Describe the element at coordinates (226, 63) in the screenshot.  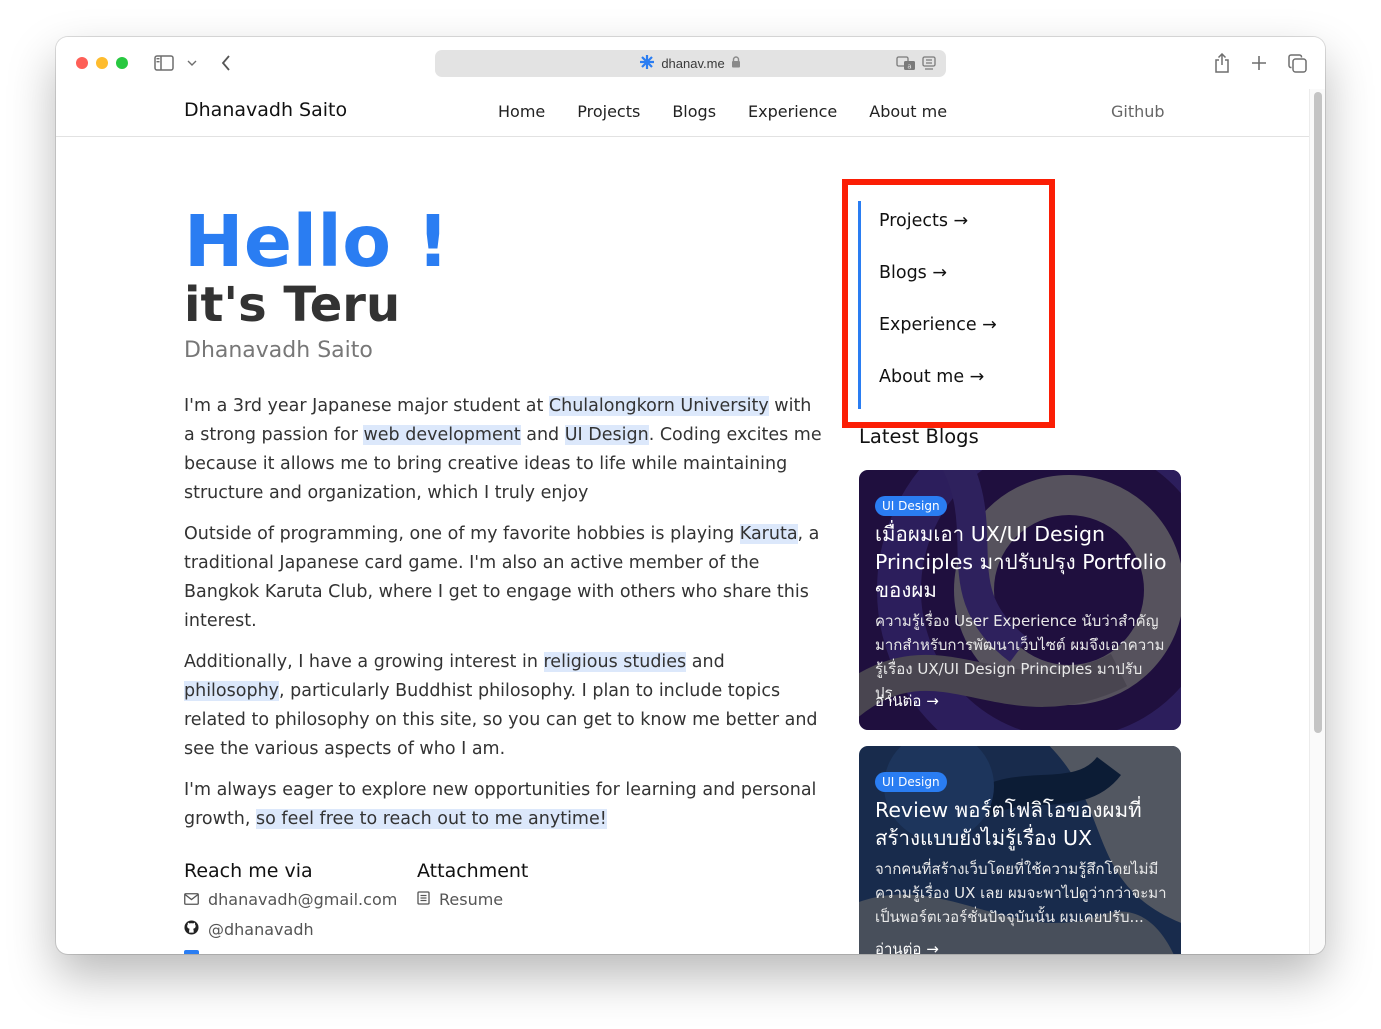
I see `back-icon` at that location.